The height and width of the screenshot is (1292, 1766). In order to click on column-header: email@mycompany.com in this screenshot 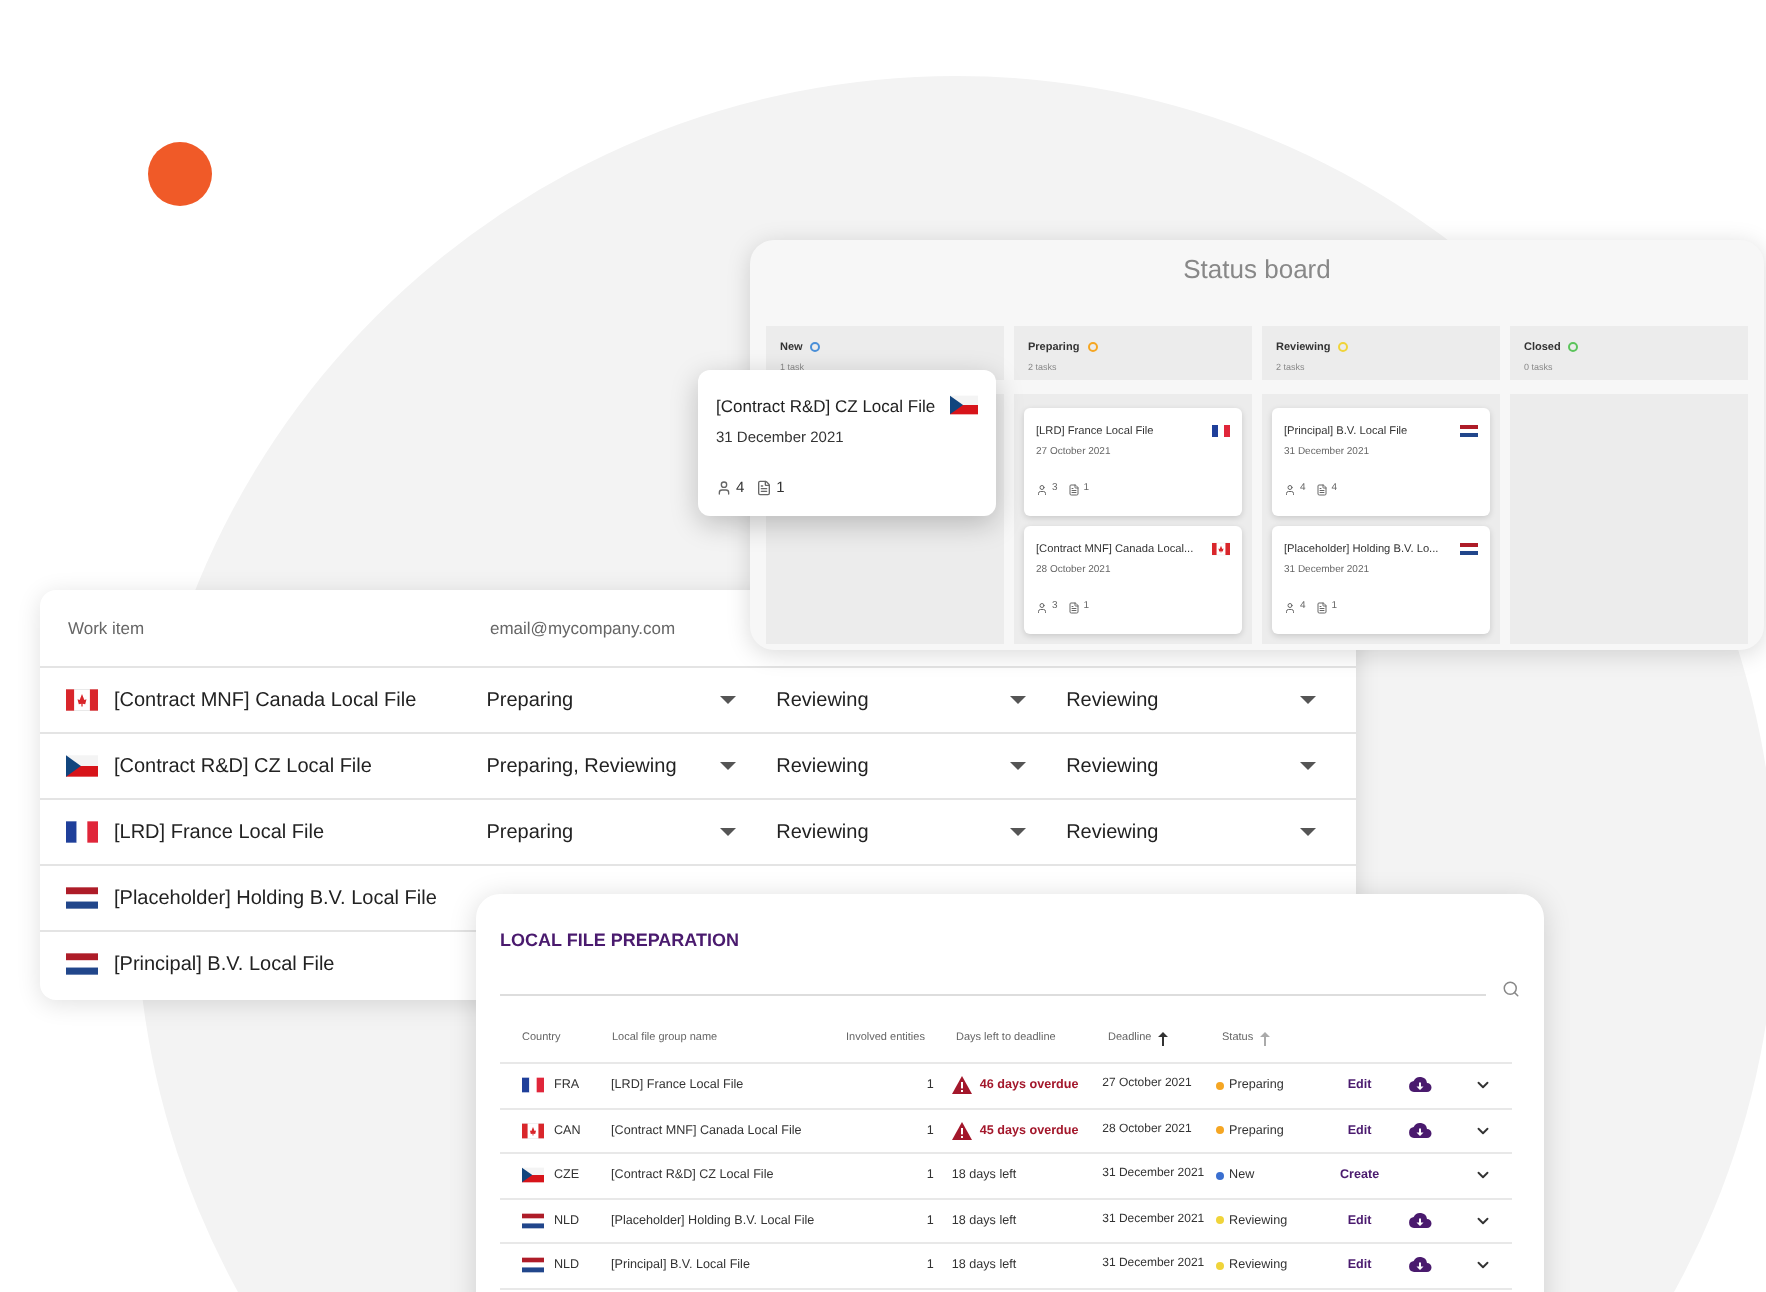, I will do `click(583, 628)`.